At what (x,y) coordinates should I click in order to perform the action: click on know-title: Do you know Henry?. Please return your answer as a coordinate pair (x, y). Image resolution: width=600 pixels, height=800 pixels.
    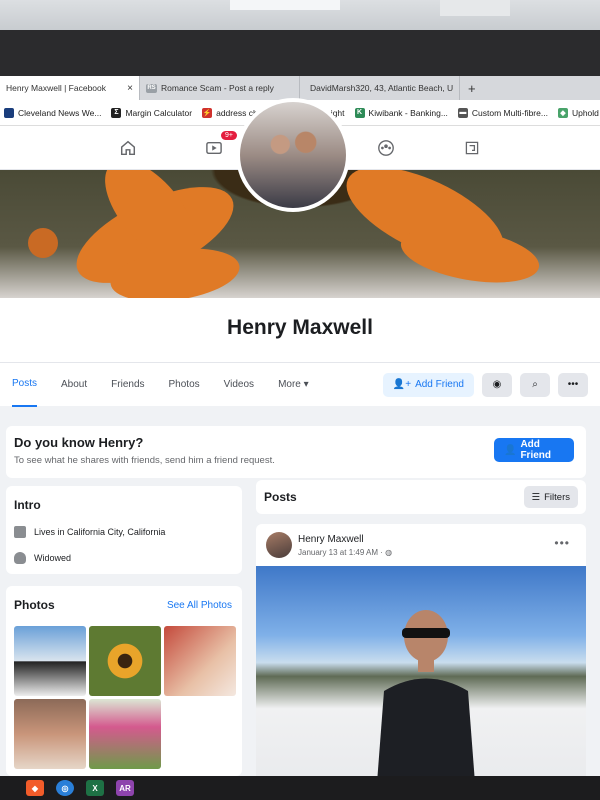
    Looking at the image, I should click on (79, 442).